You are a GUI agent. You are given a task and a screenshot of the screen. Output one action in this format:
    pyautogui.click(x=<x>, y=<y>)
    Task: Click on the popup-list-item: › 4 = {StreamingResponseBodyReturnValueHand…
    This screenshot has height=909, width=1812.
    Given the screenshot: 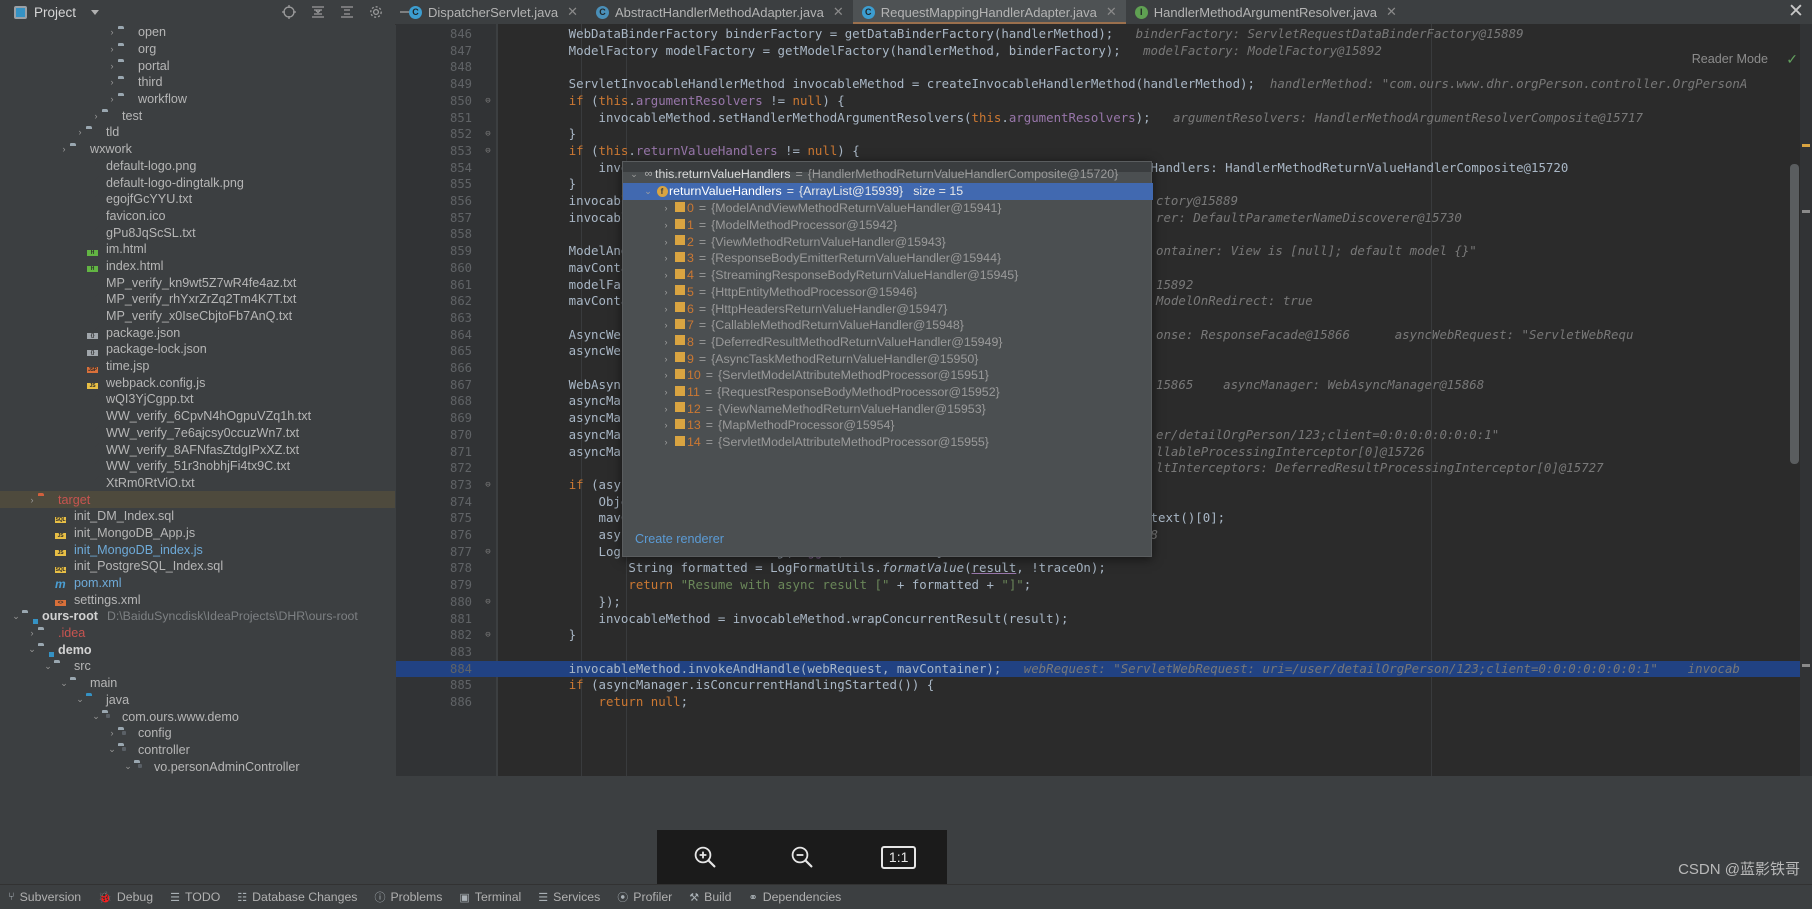 What is the action you would take?
    pyautogui.click(x=906, y=275)
    